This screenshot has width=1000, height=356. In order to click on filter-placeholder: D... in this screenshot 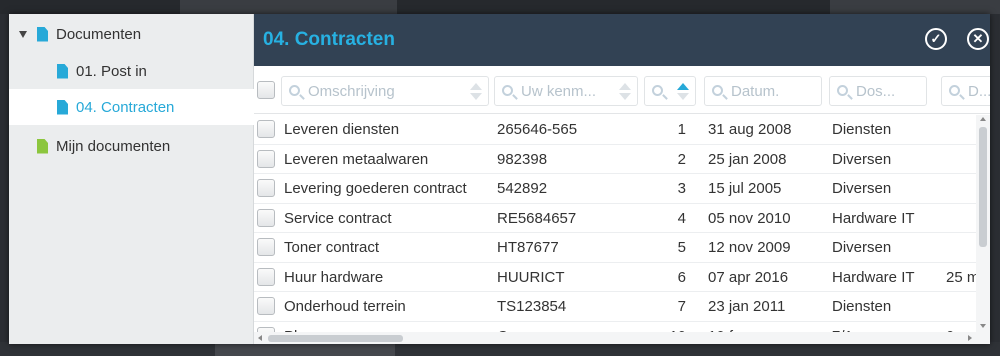, I will do `click(979, 91)`.